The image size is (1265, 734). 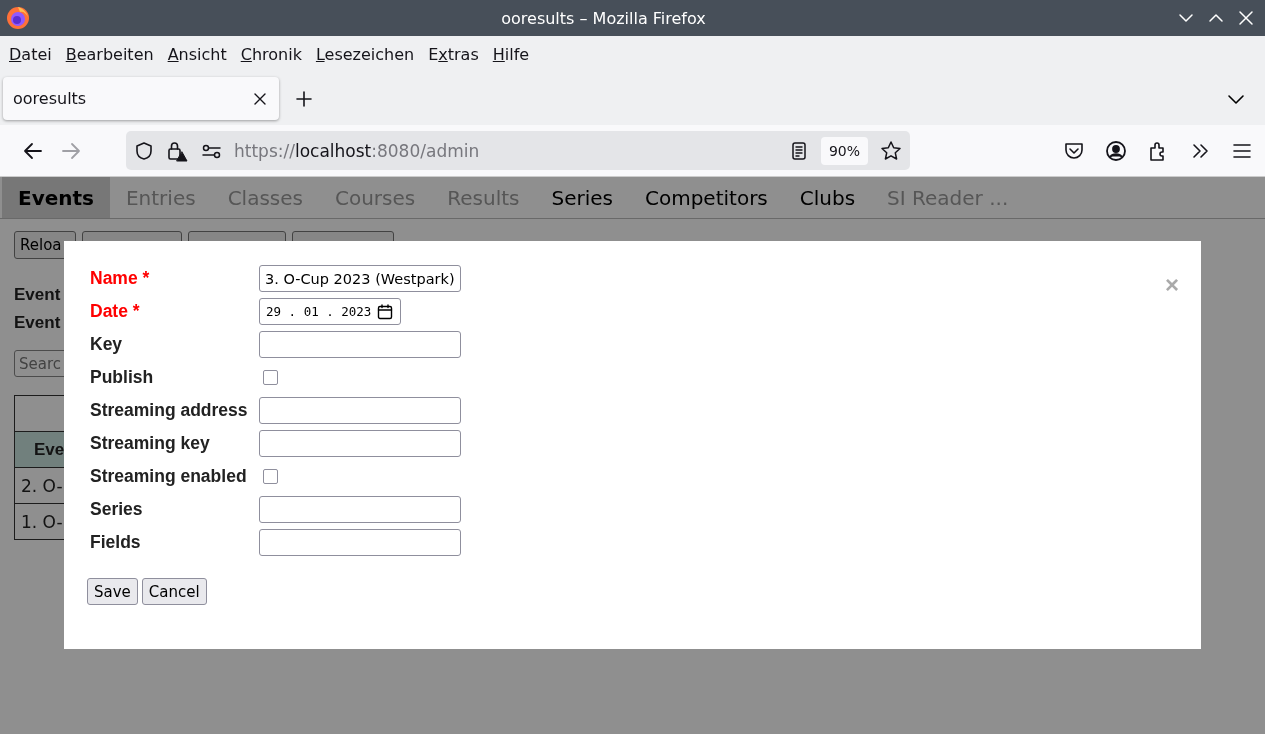 What do you see at coordinates (177, 150) in the screenshot?
I see `lock-warning-icon` at bounding box center [177, 150].